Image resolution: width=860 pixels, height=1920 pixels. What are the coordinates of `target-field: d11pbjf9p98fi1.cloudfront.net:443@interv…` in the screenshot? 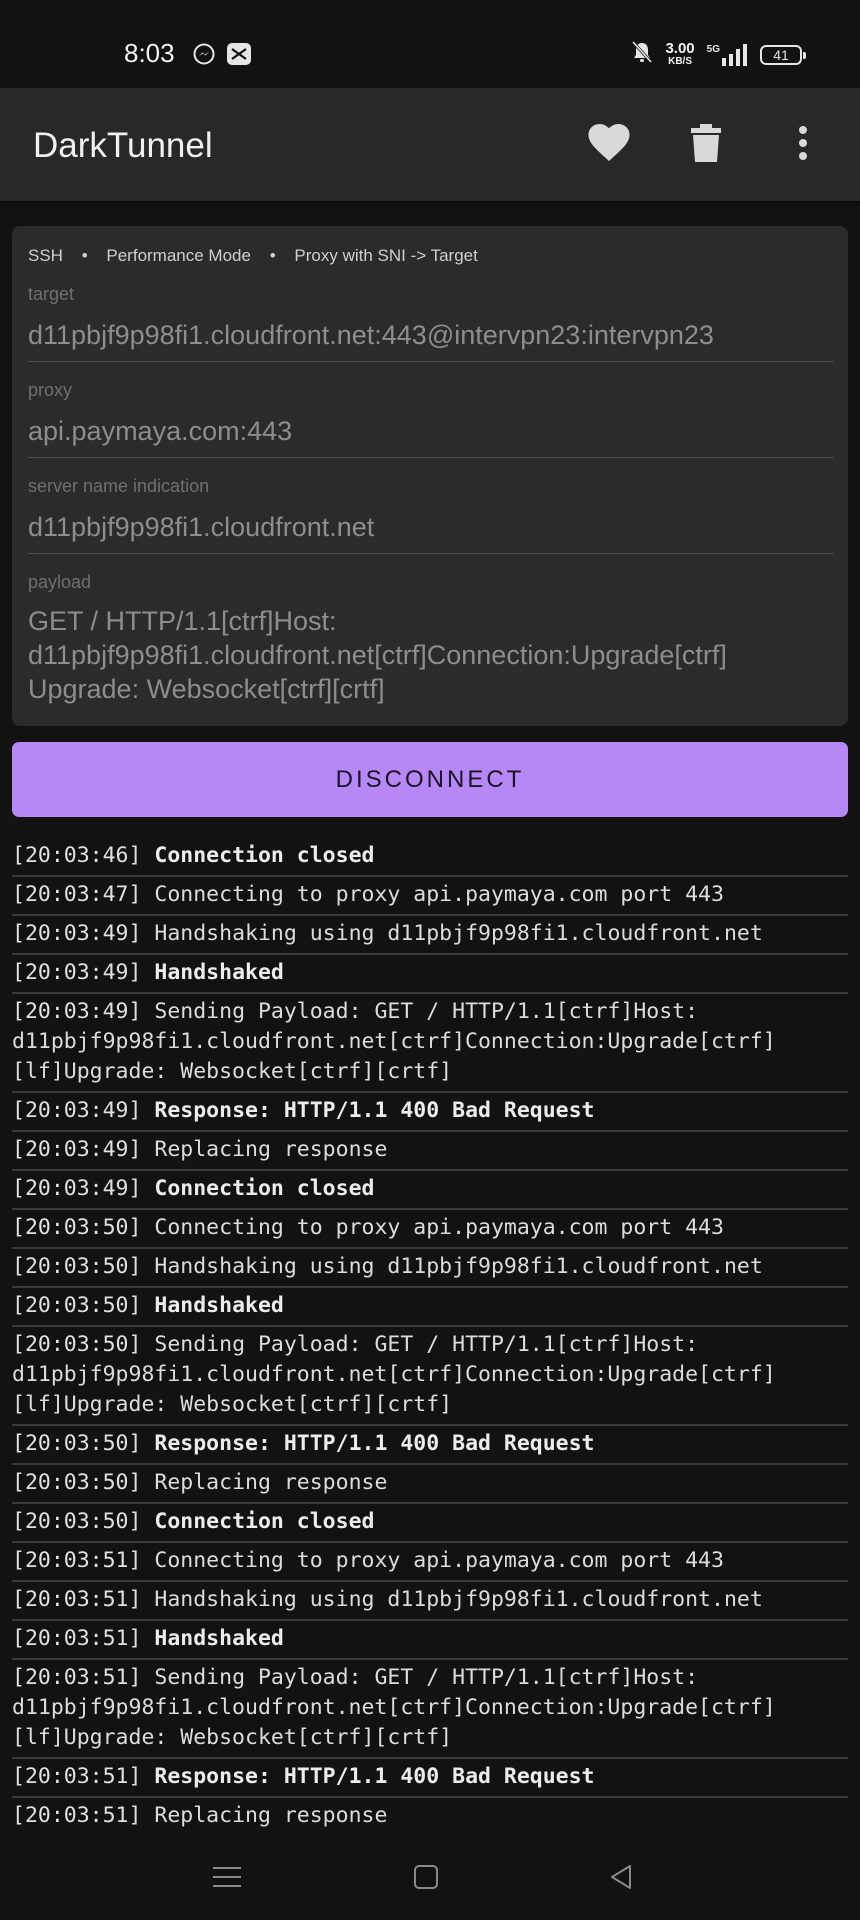 It's located at (431, 335).